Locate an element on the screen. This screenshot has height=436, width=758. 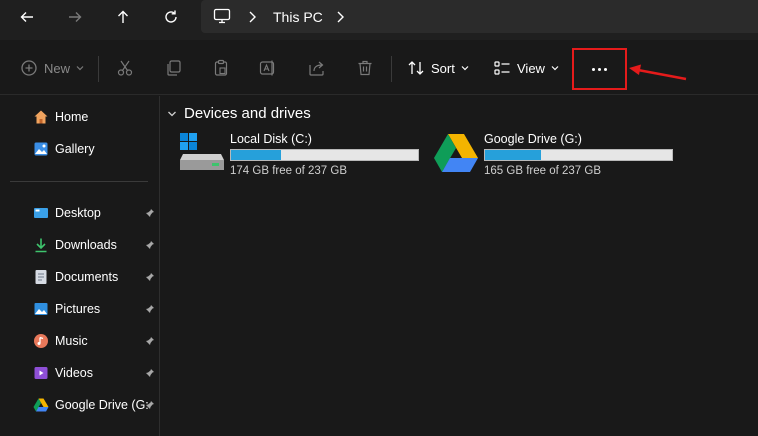
address-bar: This PC is located at coordinates (379, 20).